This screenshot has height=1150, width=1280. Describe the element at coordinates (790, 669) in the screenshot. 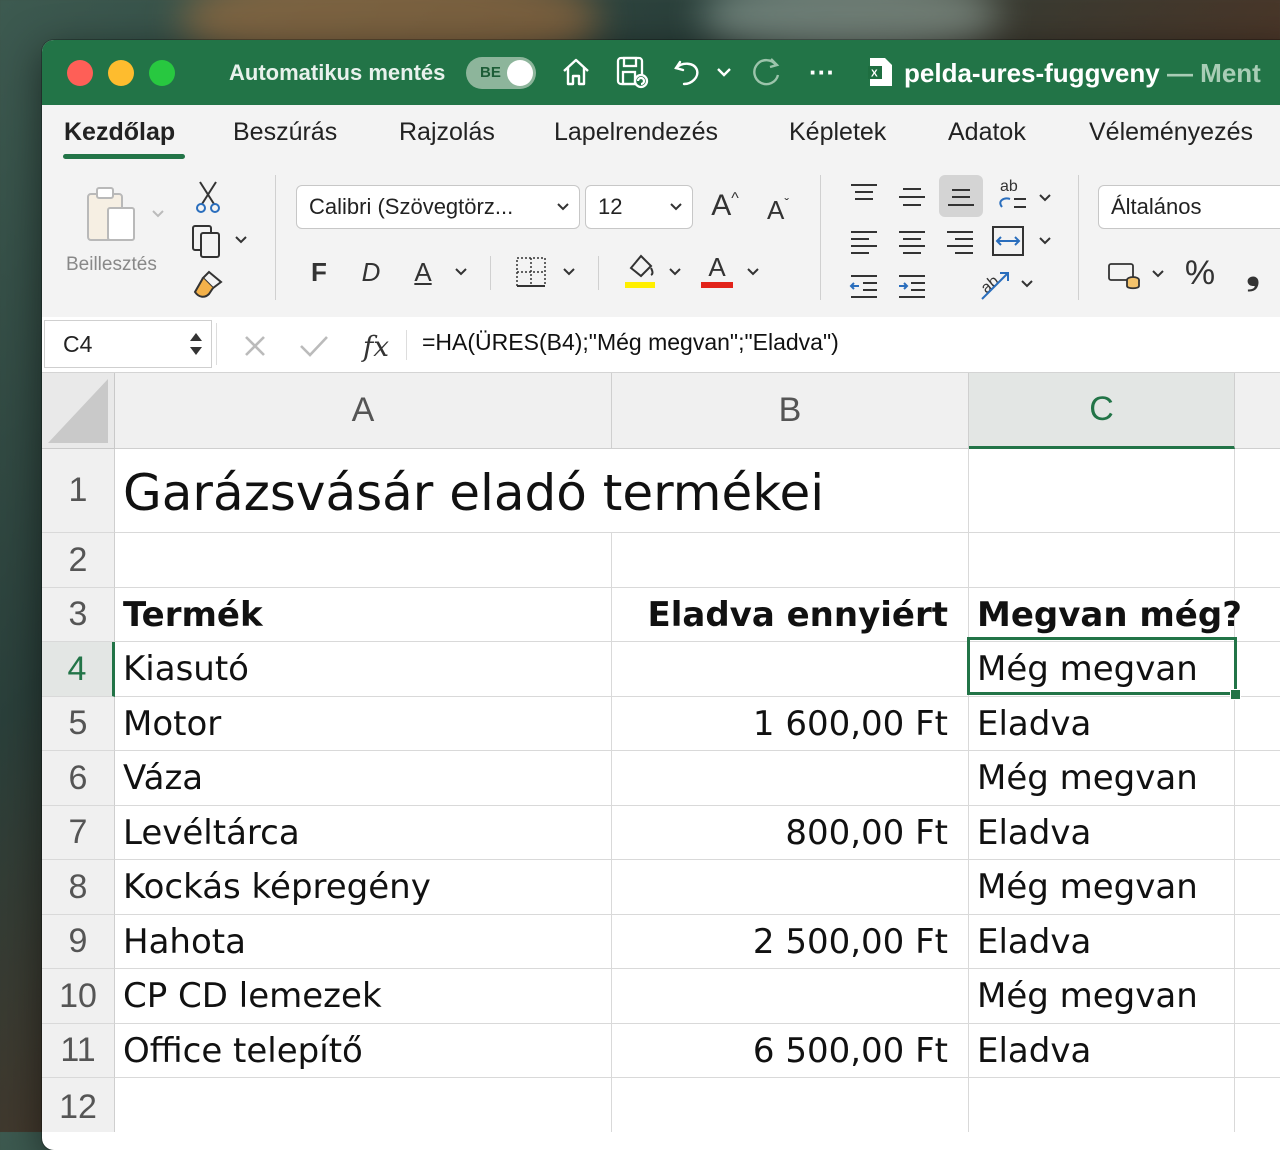

I see `cell-b4` at that location.